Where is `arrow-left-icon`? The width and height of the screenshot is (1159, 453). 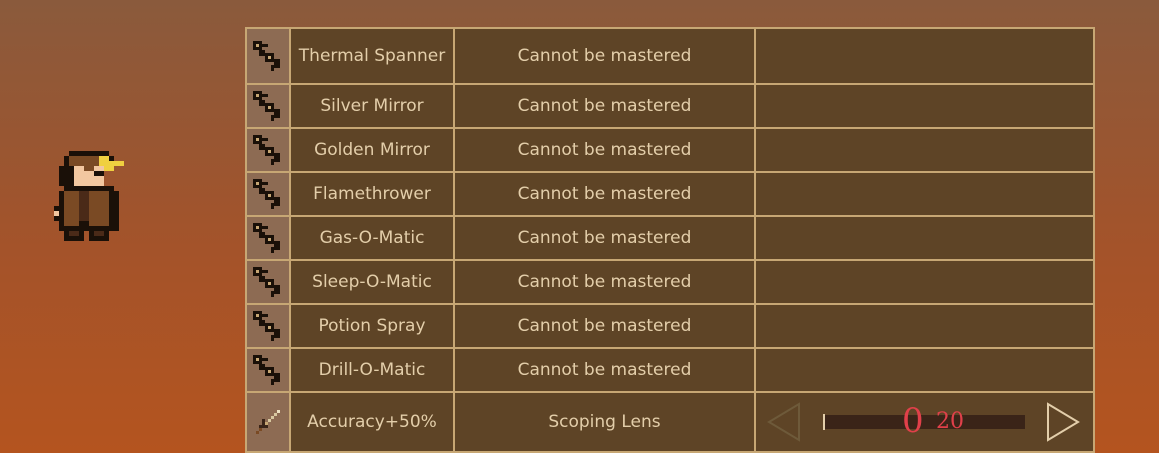 arrow-left-icon is located at coordinates (783, 422).